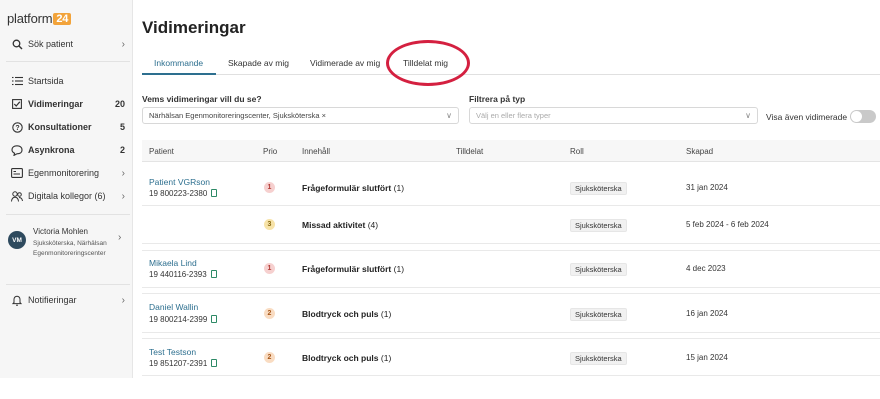  Describe the element at coordinates (699, 151) in the screenshot. I see `col-header-skapad: Skapad` at that location.